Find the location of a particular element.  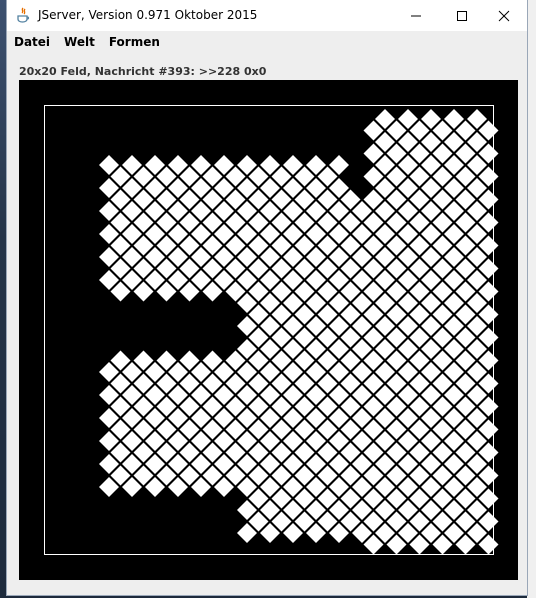

background-window is located at coordinates (531, 299).